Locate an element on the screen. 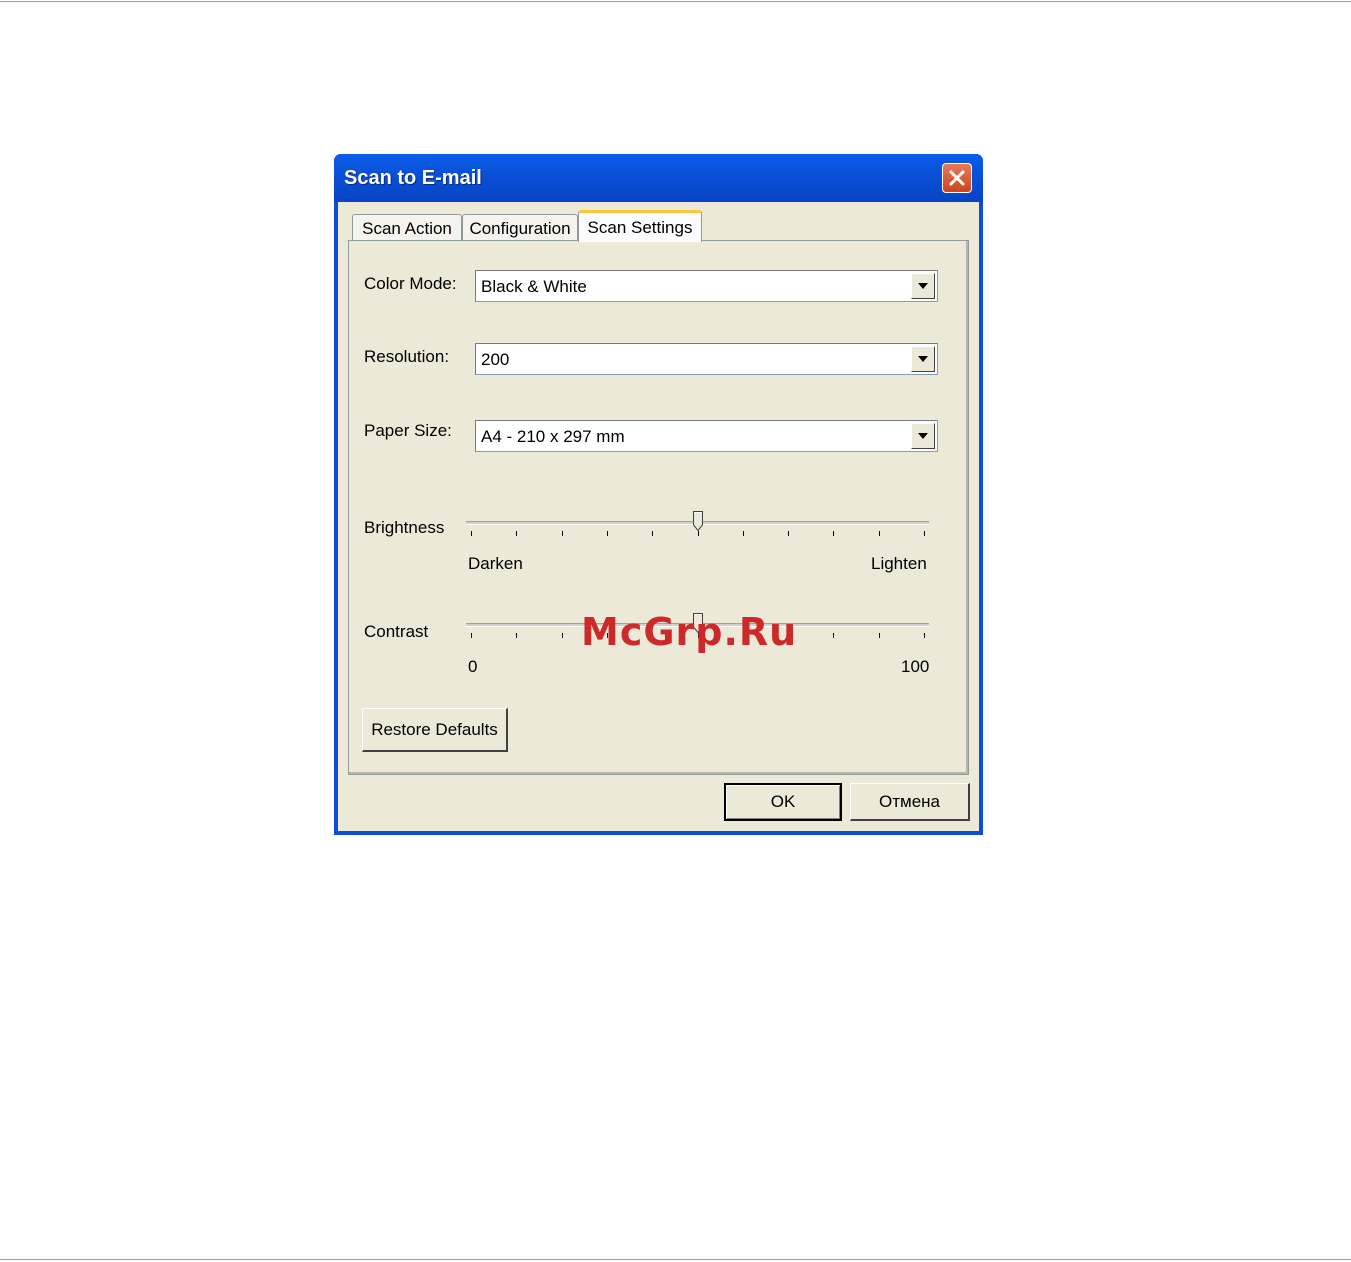 This screenshot has width=1351, height=1262. ok-label: OK is located at coordinates (783, 801).